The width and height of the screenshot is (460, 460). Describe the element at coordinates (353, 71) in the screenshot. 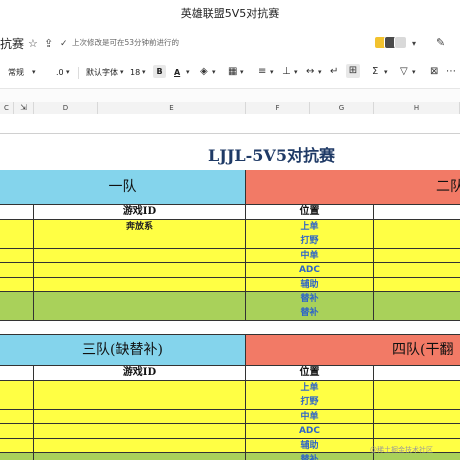

I see `merge-cells-icon: ⊞` at that location.